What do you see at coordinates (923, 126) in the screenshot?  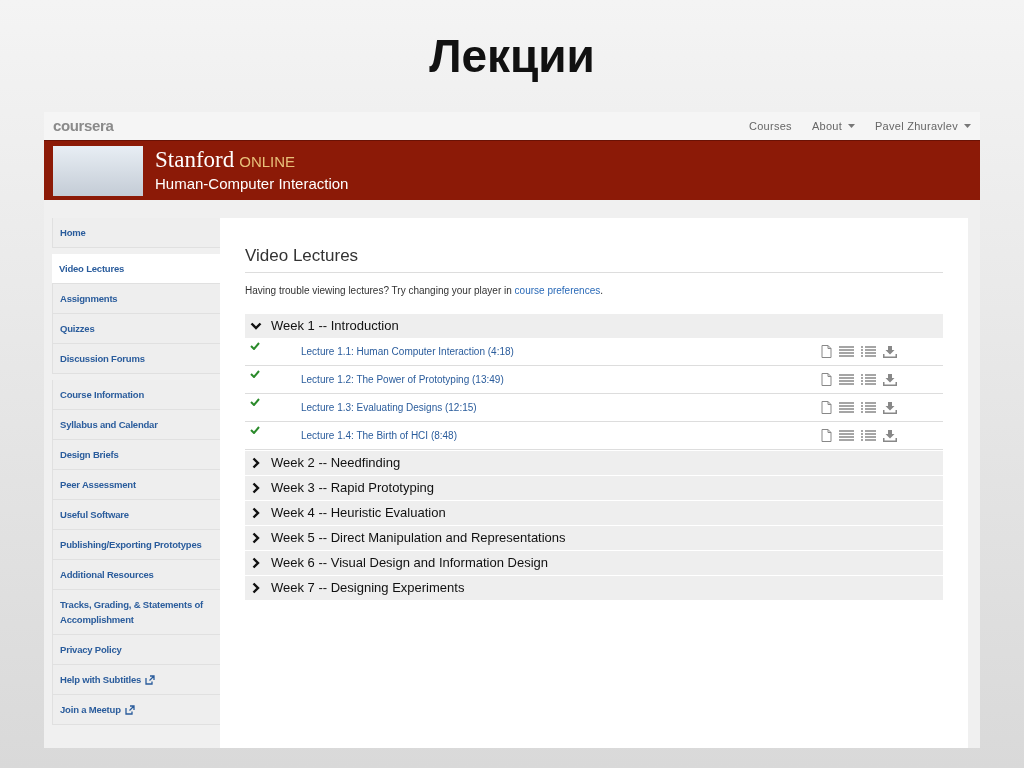 I see `nav-link: Pavel Zhuravlev` at bounding box center [923, 126].